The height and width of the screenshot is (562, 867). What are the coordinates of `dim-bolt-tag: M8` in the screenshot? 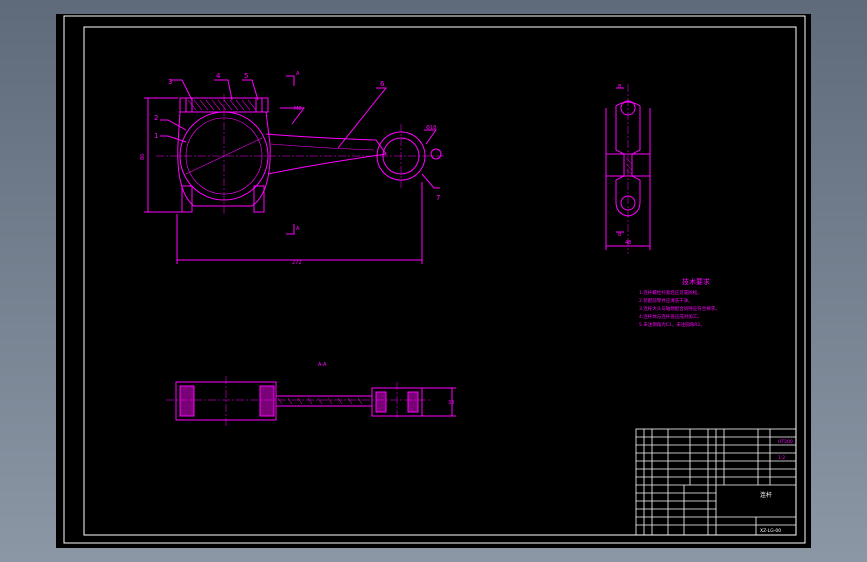 It's located at (298, 109).